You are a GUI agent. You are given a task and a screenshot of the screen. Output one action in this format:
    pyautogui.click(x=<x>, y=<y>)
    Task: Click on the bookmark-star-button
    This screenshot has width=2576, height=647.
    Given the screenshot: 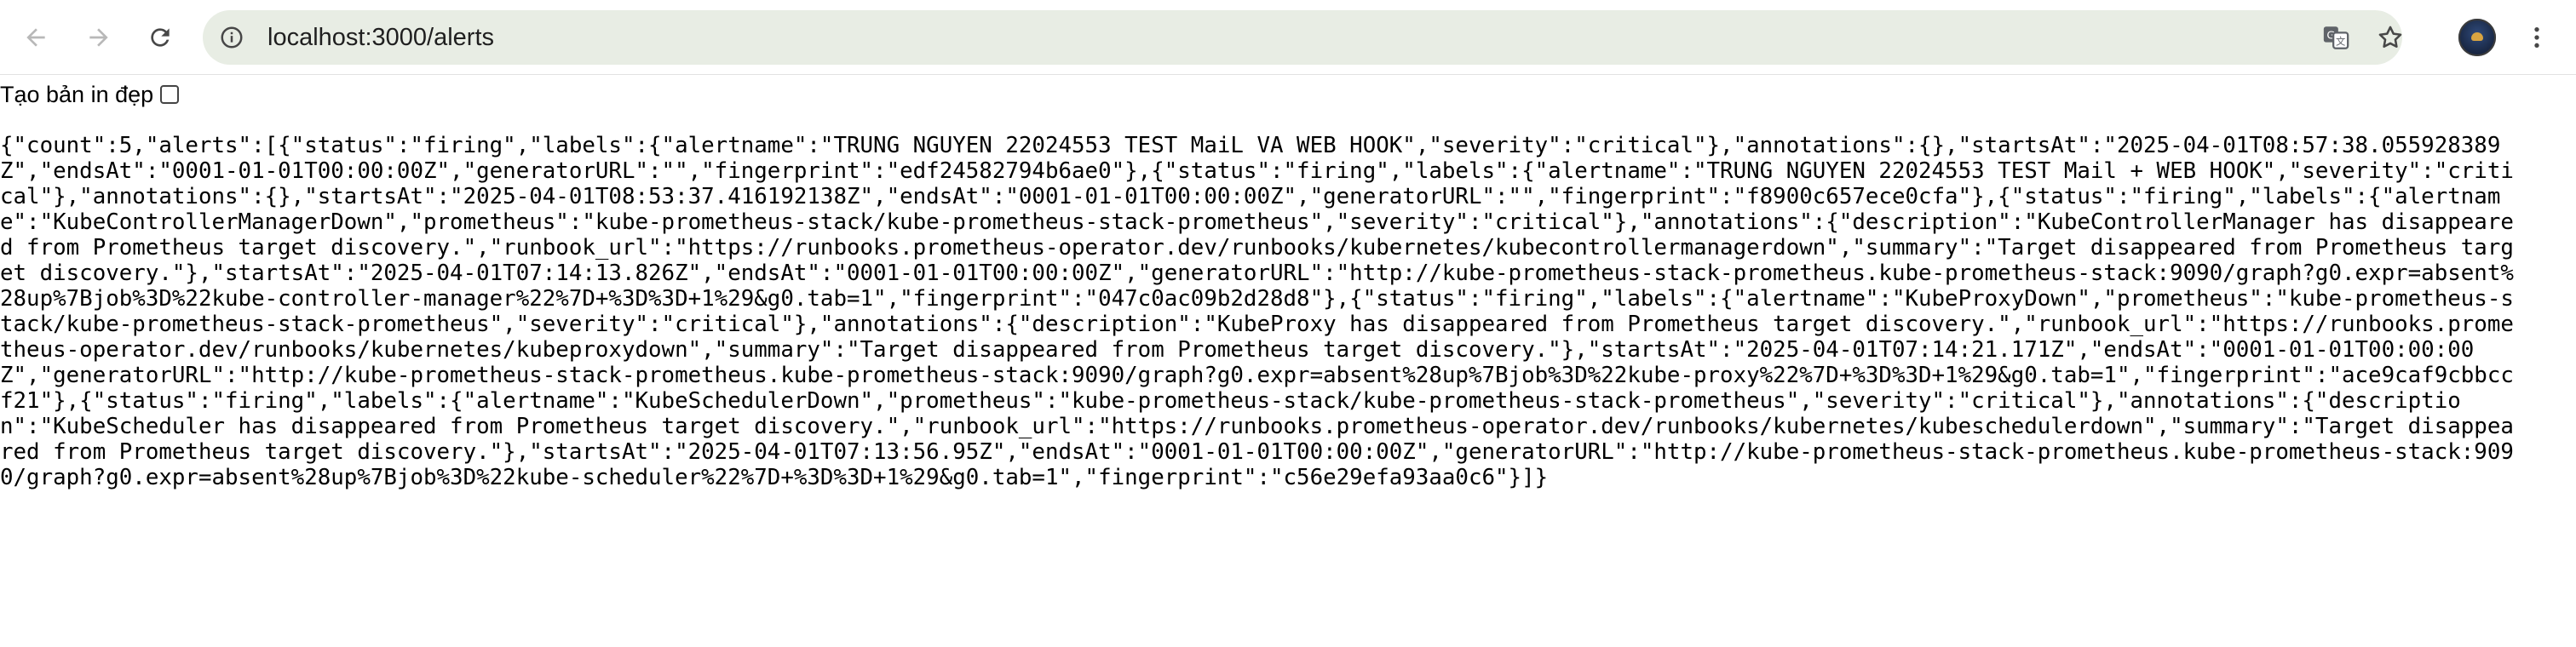 What is the action you would take?
    pyautogui.click(x=2390, y=37)
    